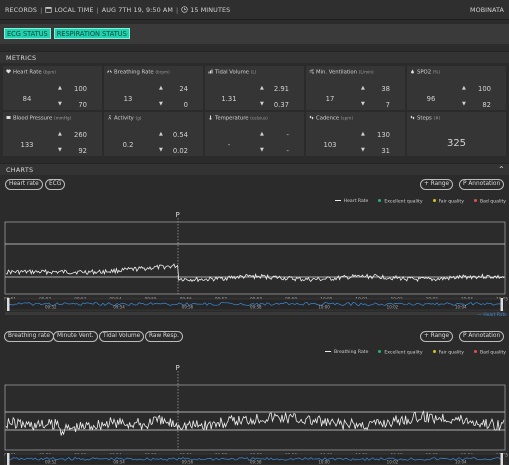 This screenshot has width=509, height=465. Describe the element at coordinates (164, 336) in the screenshot. I see `tab-raw-resp: Raw Resp.` at that location.